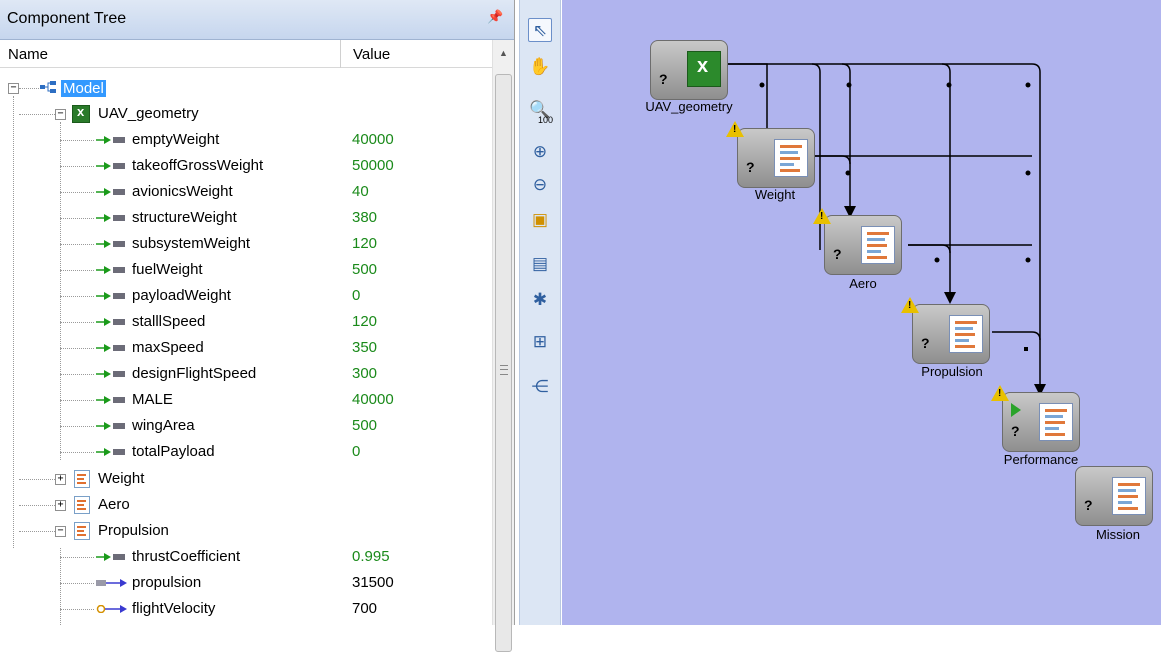  I want to click on find-icon: ✱, so click(540, 300).